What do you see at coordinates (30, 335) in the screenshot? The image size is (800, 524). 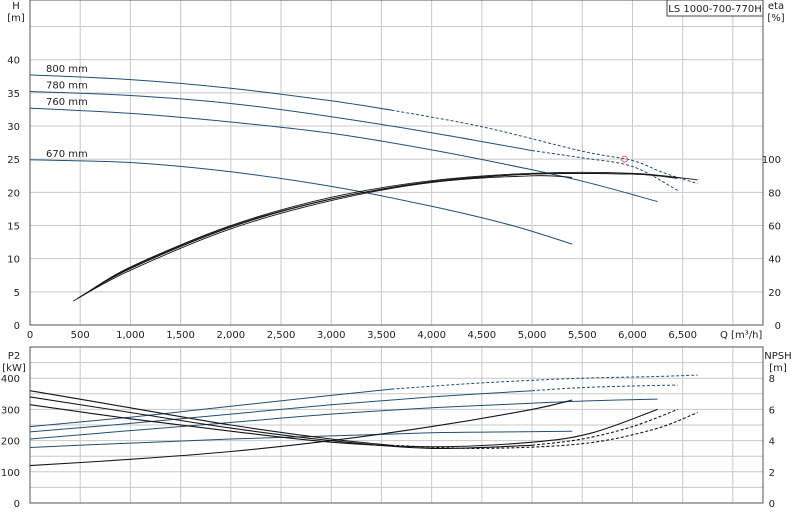 I see `x-tick-label: 0` at bounding box center [30, 335].